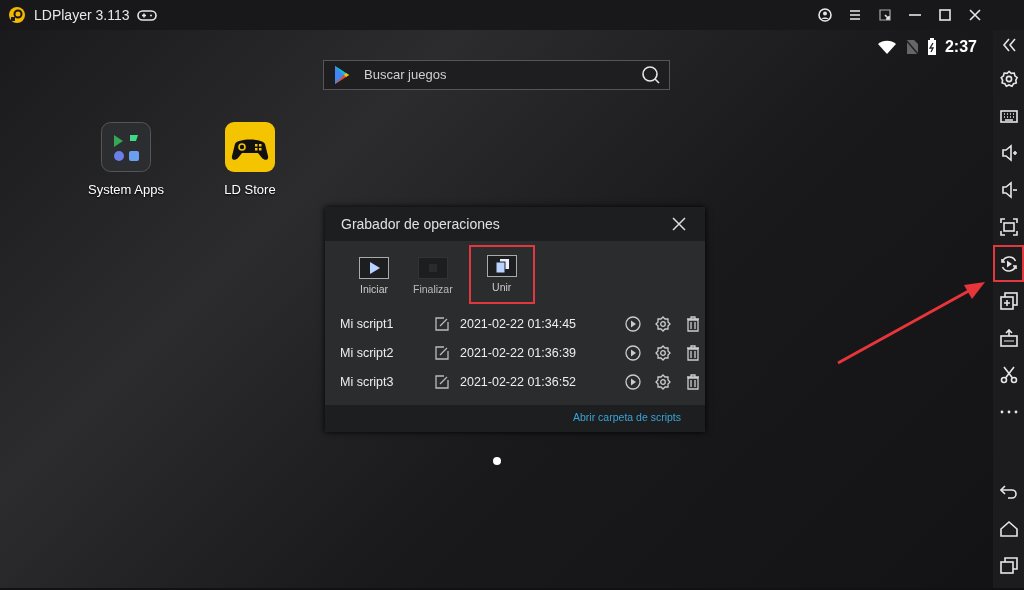 This screenshot has height=590, width=1024. What do you see at coordinates (519, 324) in the screenshot?
I see `script-date: 2021-02-22 01:34:45` at bounding box center [519, 324].